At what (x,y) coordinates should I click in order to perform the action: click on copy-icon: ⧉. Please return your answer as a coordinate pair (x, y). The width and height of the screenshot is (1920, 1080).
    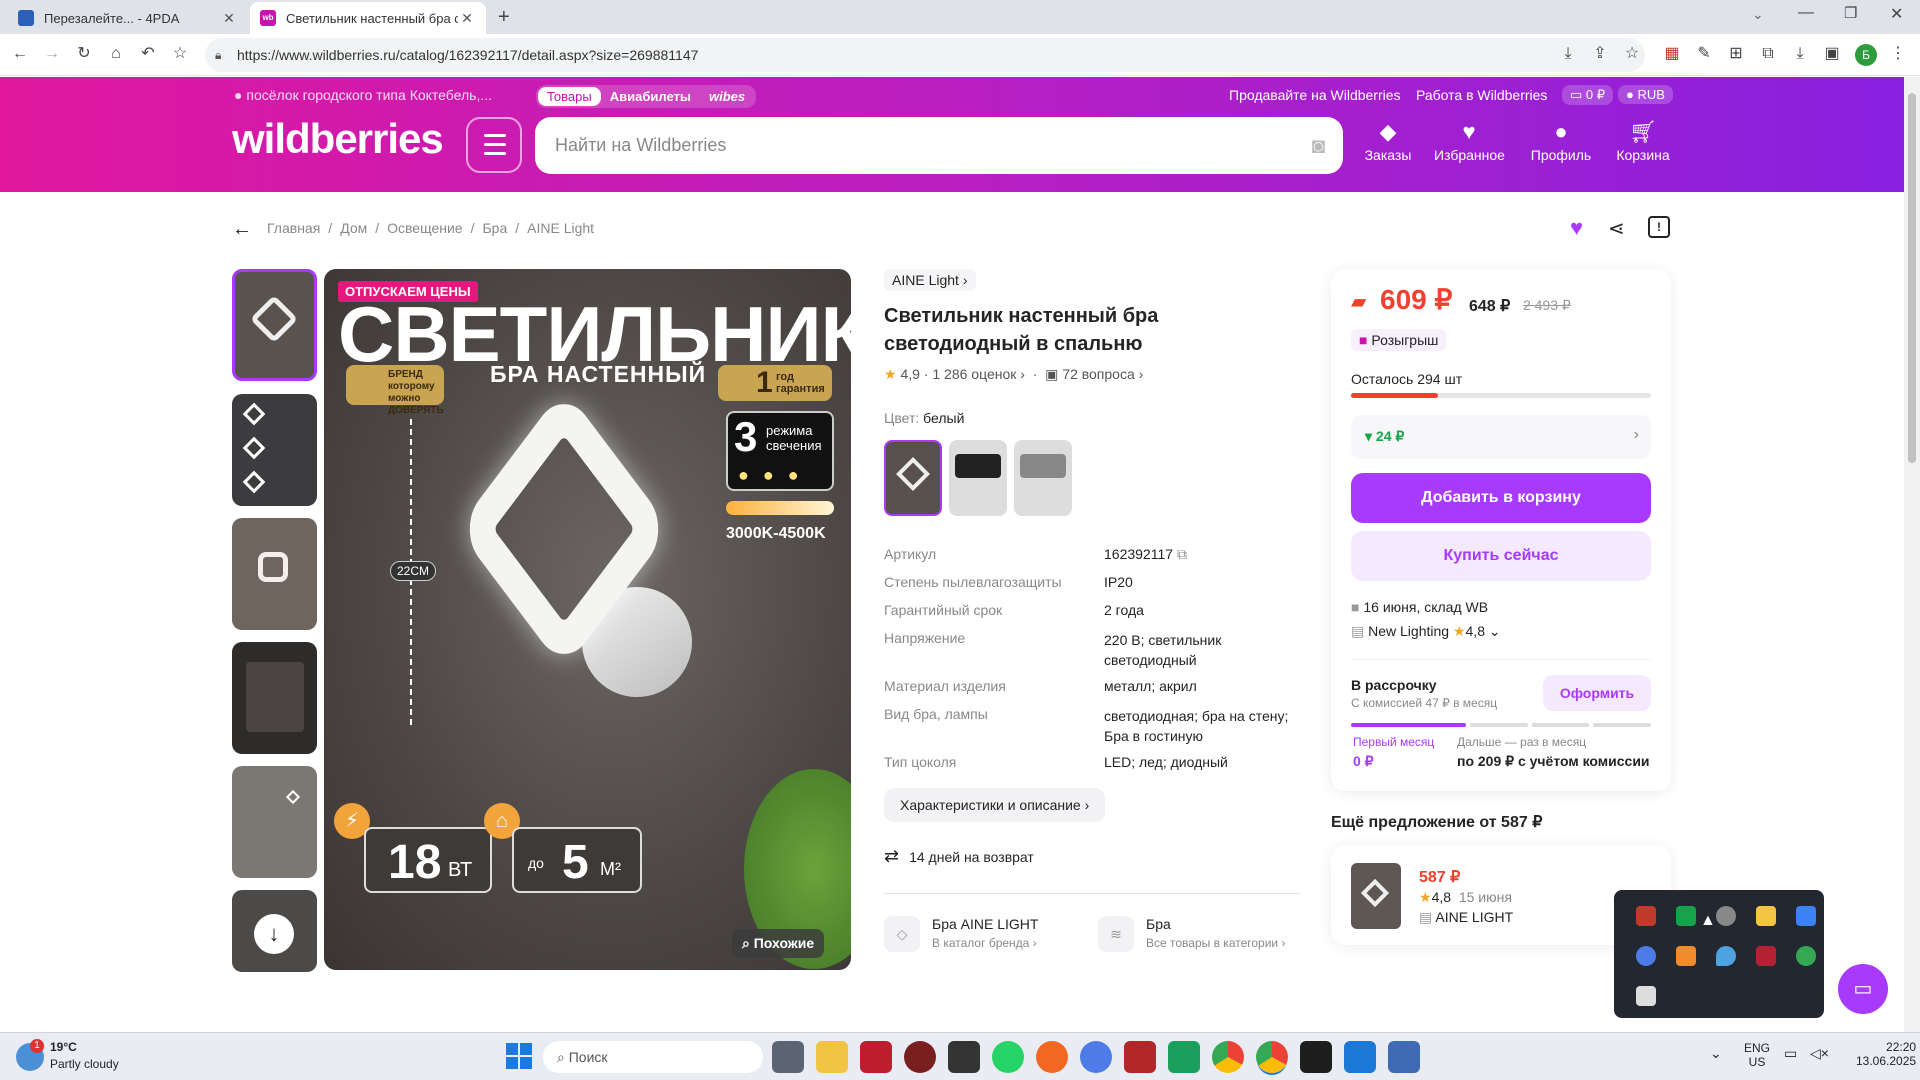
    Looking at the image, I should click on (1182, 554).